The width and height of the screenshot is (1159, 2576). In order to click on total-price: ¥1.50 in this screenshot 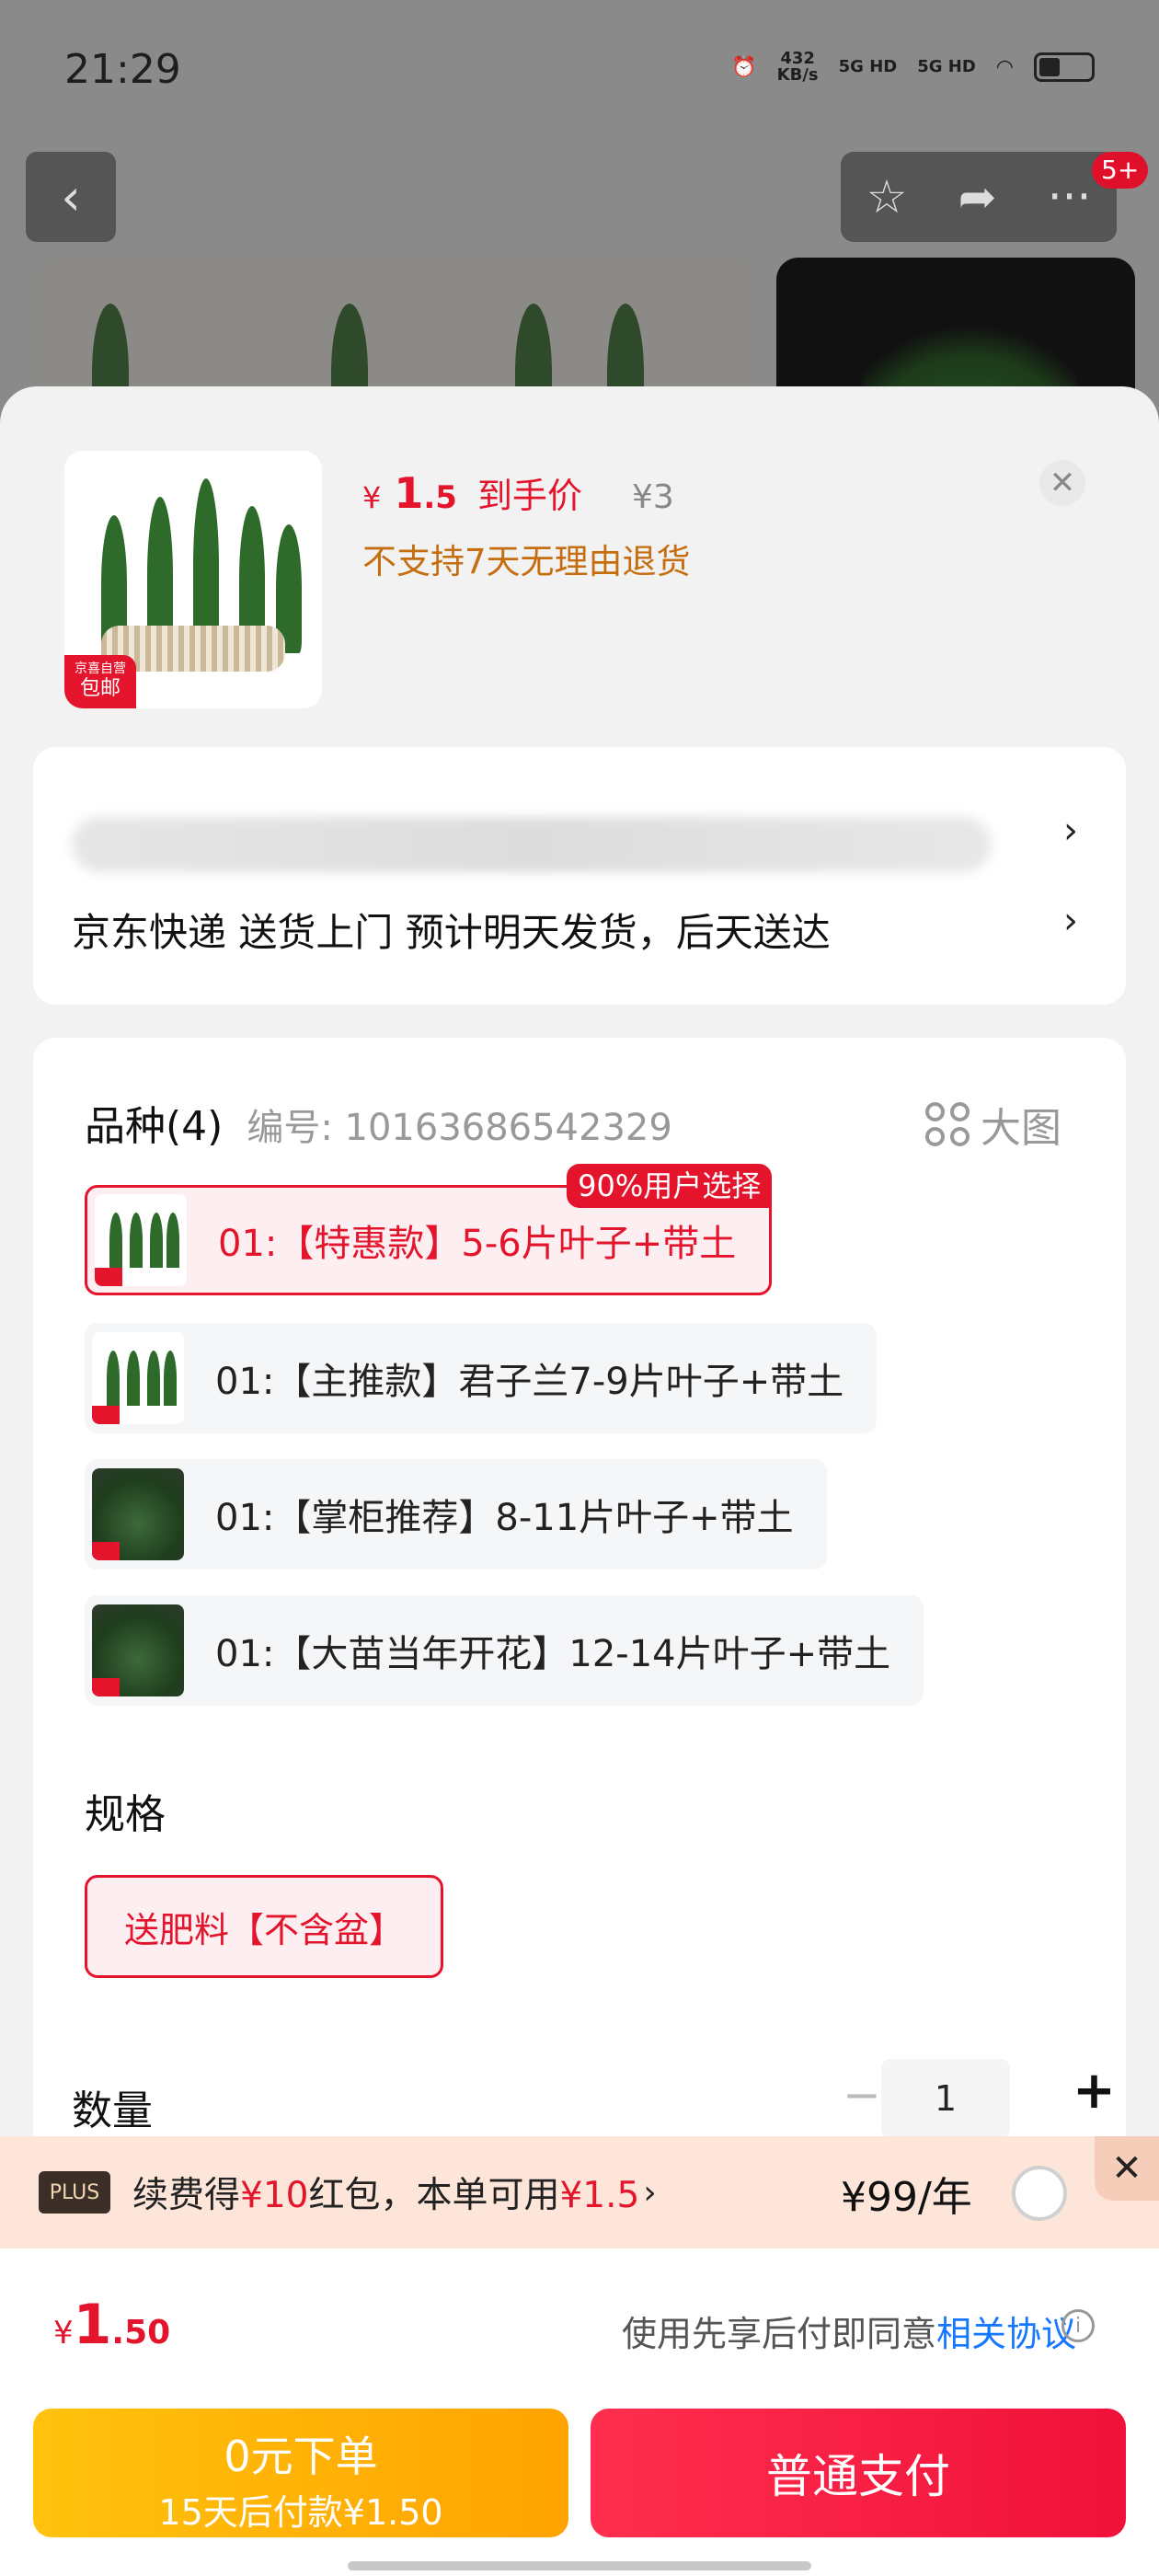, I will do `click(112, 2325)`.